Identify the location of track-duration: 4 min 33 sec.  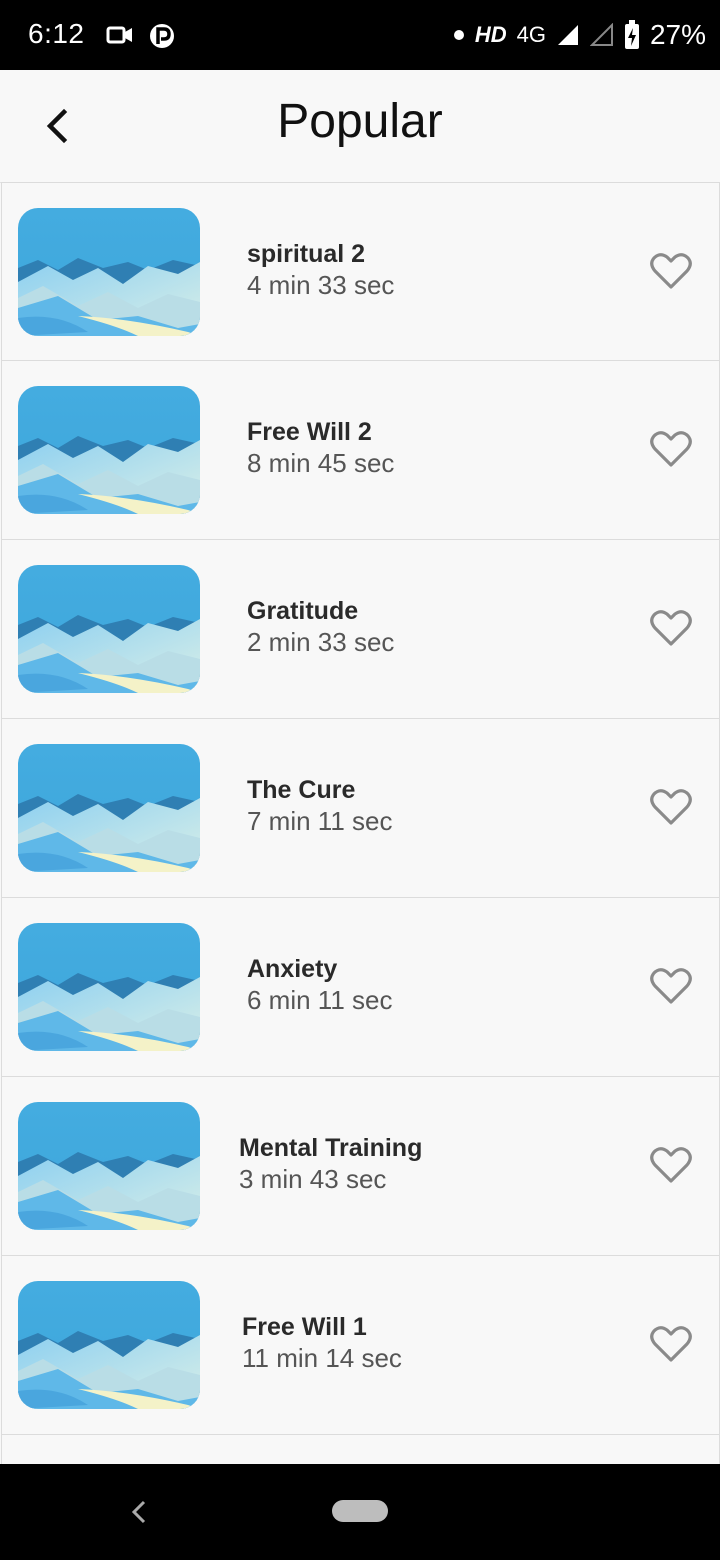
(321, 285).